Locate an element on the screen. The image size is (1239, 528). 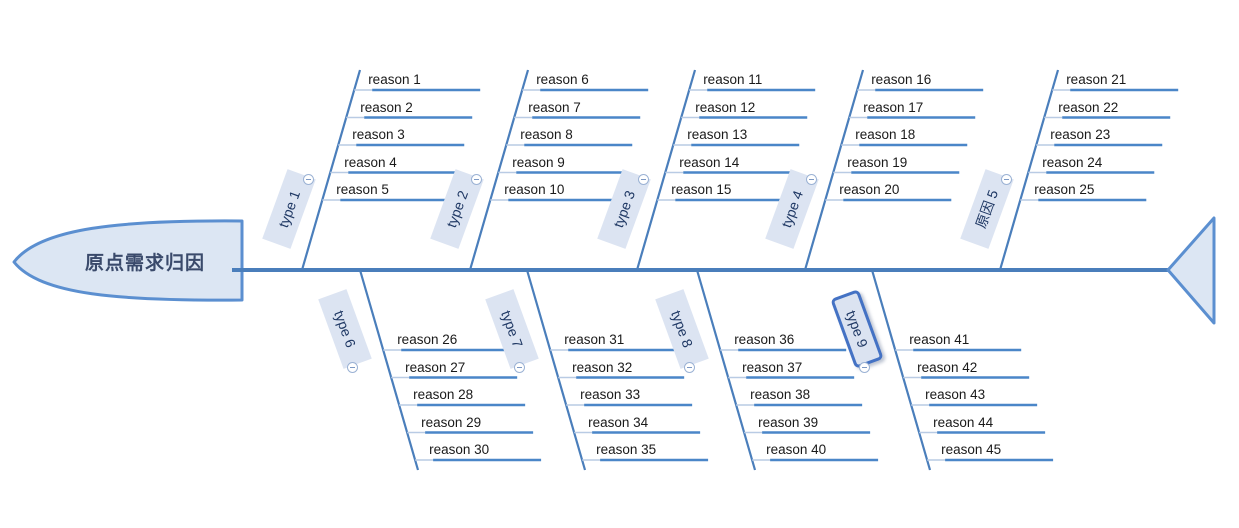
reason-label: reason 31 is located at coordinates (594, 340).